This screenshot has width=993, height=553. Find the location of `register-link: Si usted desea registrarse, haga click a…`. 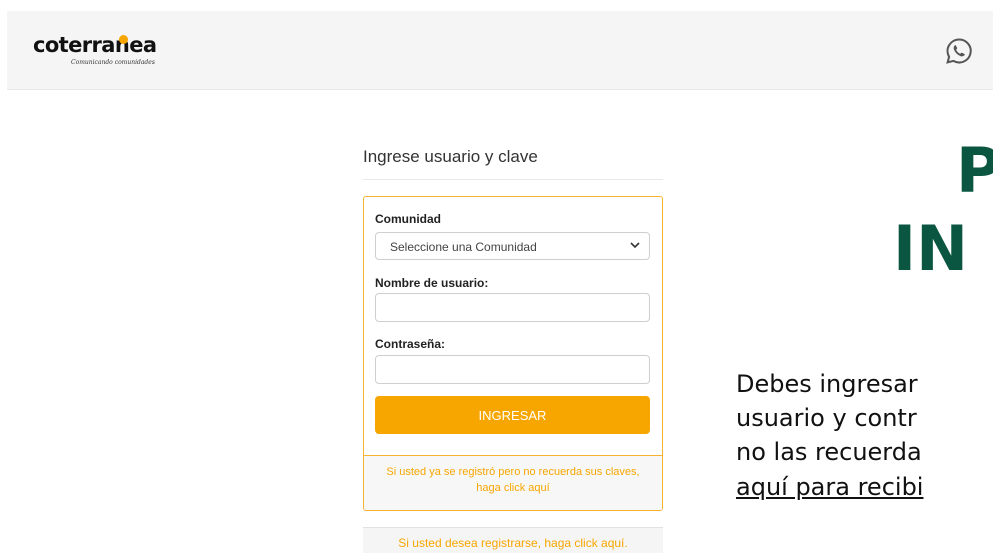

register-link: Si usted desea registrarse, haga click a… is located at coordinates (513, 540).